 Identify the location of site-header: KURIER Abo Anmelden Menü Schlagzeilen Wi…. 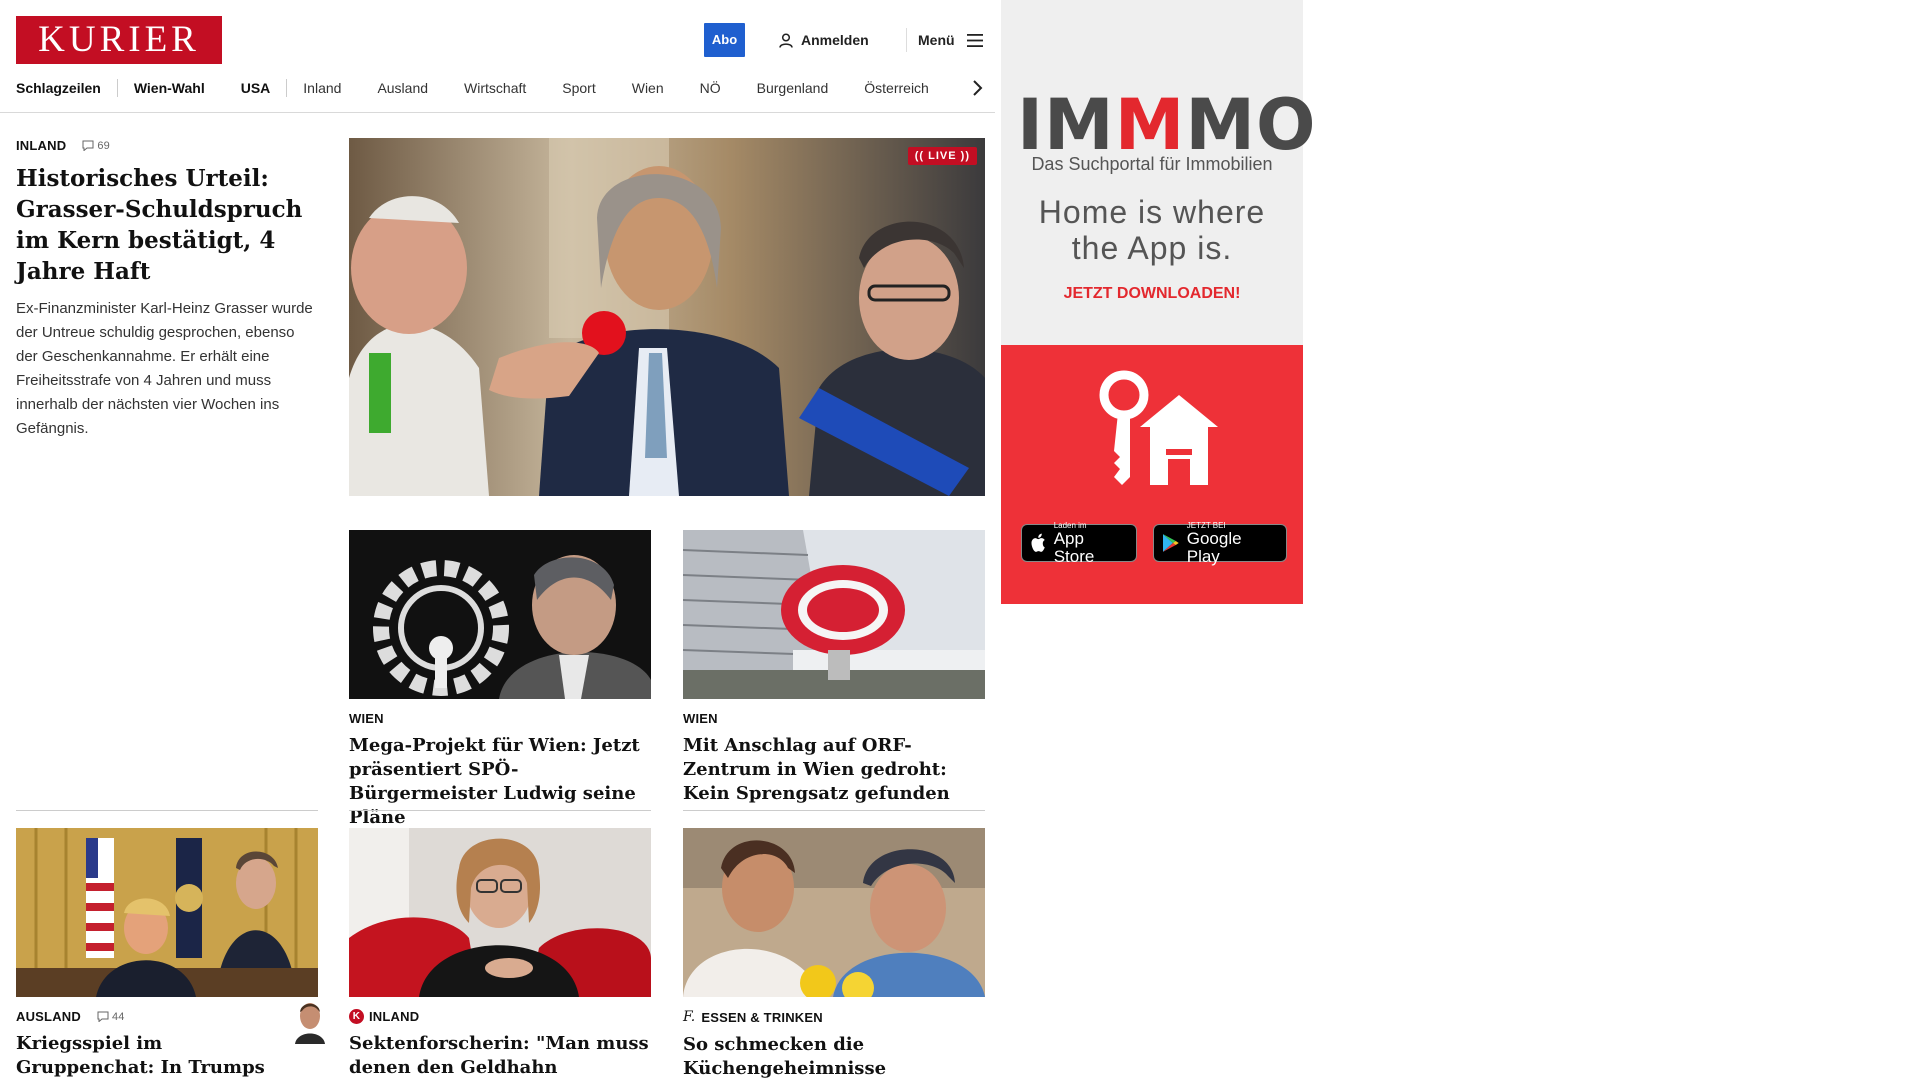
(497, 56).